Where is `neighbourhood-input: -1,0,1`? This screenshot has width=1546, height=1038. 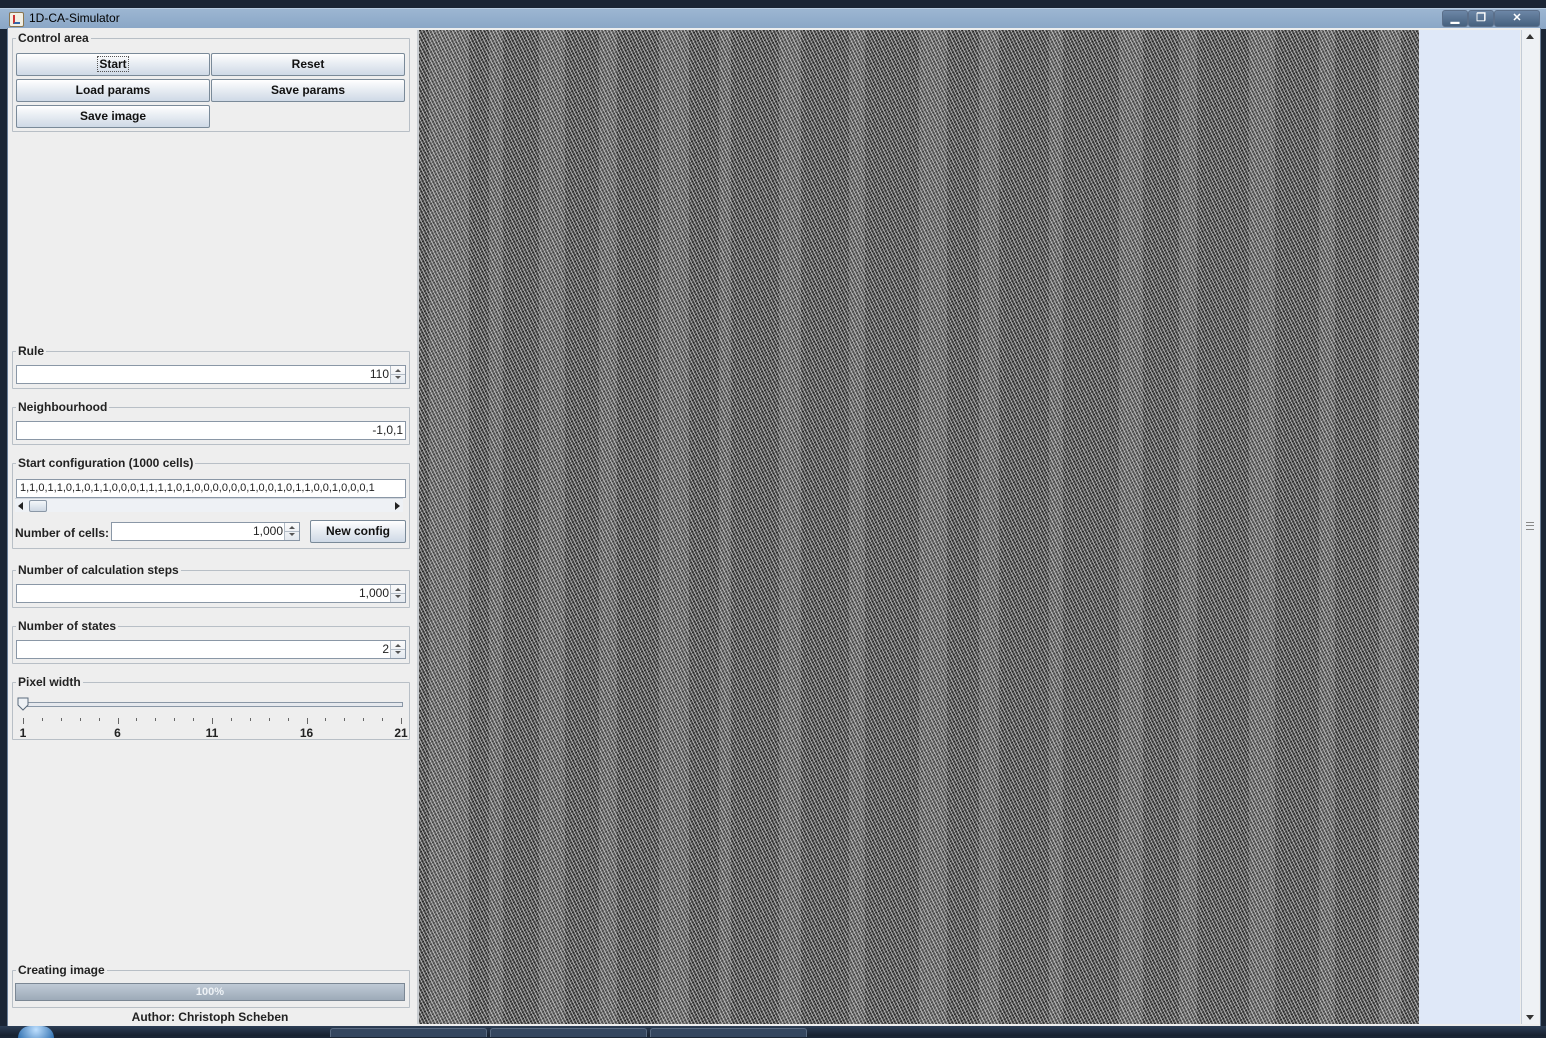 neighbourhood-input: -1,0,1 is located at coordinates (211, 430).